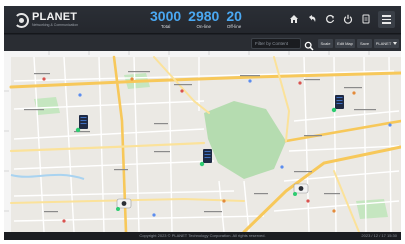 This screenshot has width=405, height=244. I want to click on stat-online: 2980 On-line, so click(203, 19).